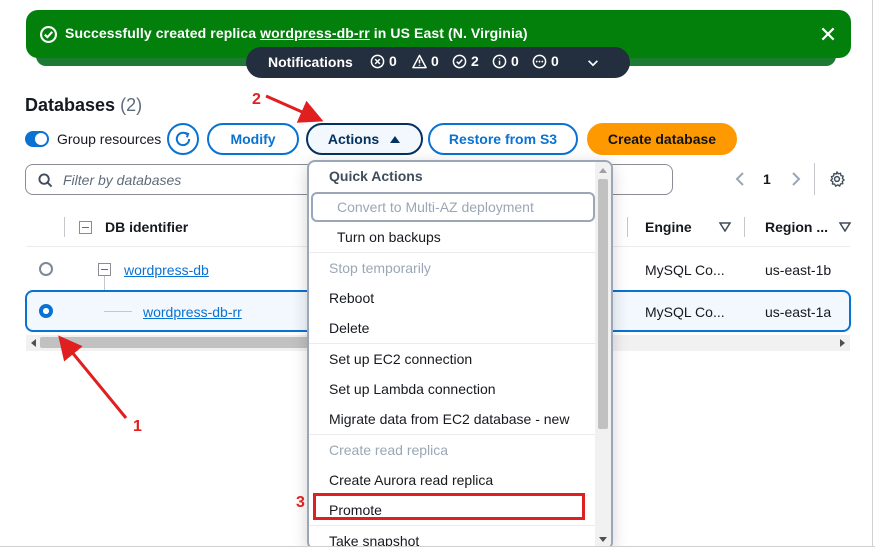 This screenshot has height=547, width=875. Describe the element at coordinates (351, 298) in the screenshot. I see `menu-item-reboot: Reboot` at that location.